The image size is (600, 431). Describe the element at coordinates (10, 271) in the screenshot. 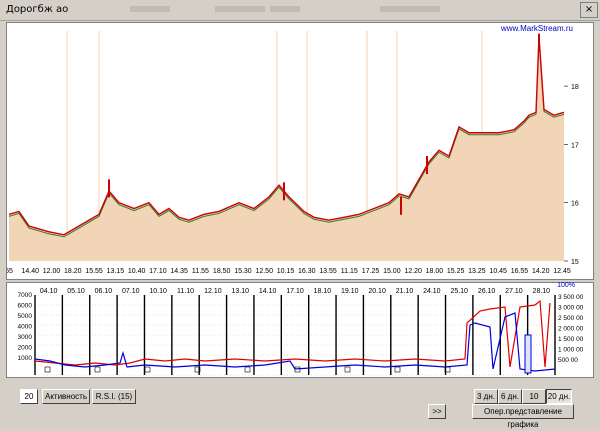

I see `x-tick-label: 55` at that location.